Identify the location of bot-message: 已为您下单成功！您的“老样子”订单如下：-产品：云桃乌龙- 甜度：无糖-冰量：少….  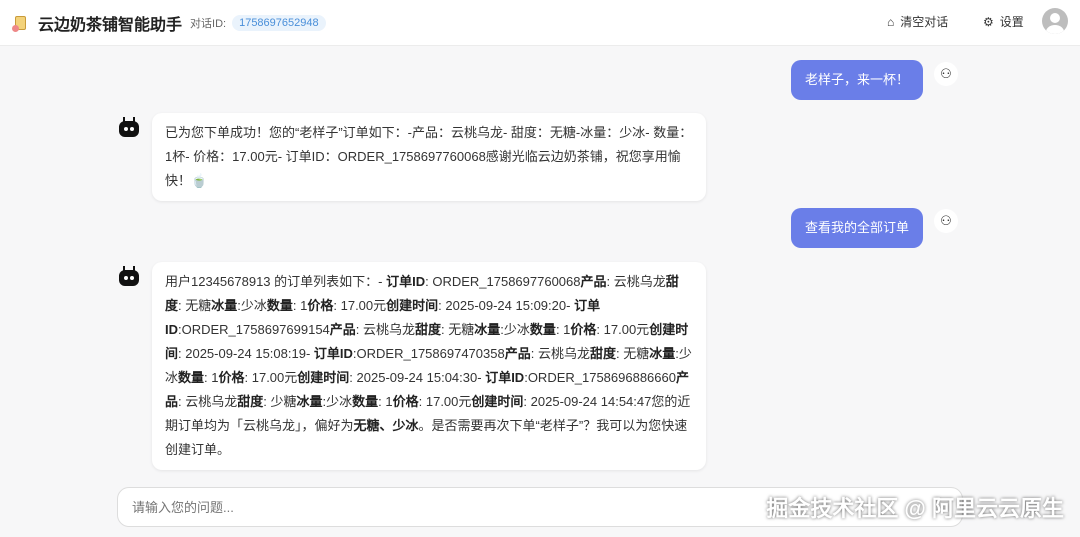
(429, 157).